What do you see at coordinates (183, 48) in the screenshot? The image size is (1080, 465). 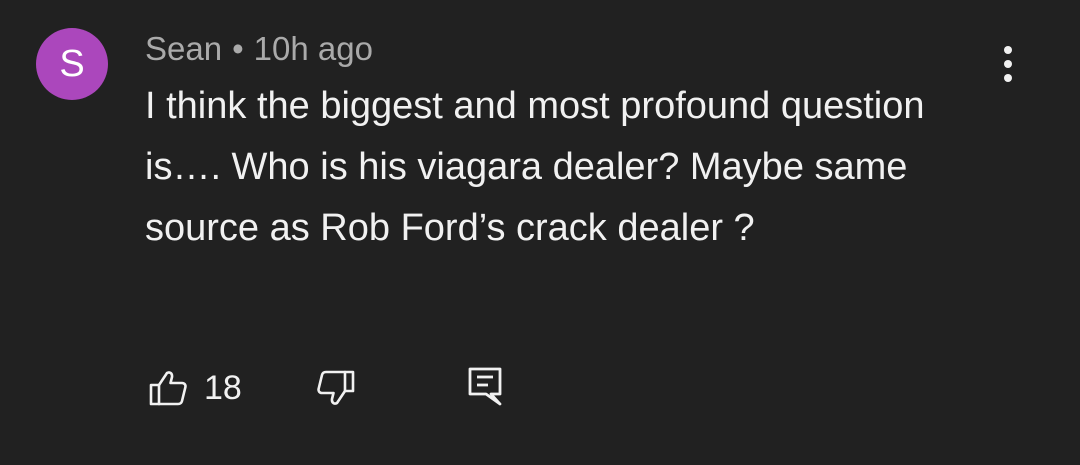 I see `author-name: Sean` at bounding box center [183, 48].